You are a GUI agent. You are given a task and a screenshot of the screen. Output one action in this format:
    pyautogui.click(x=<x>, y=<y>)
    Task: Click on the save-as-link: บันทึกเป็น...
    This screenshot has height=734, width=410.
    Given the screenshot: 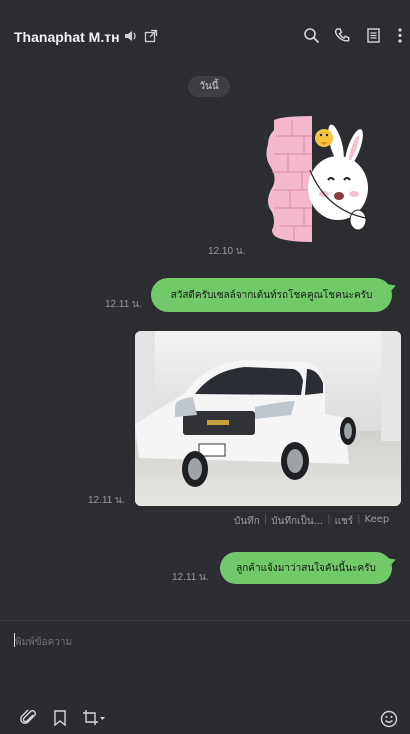 What is the action you would take?
    pyautogui.click(x=297, y=521)
    